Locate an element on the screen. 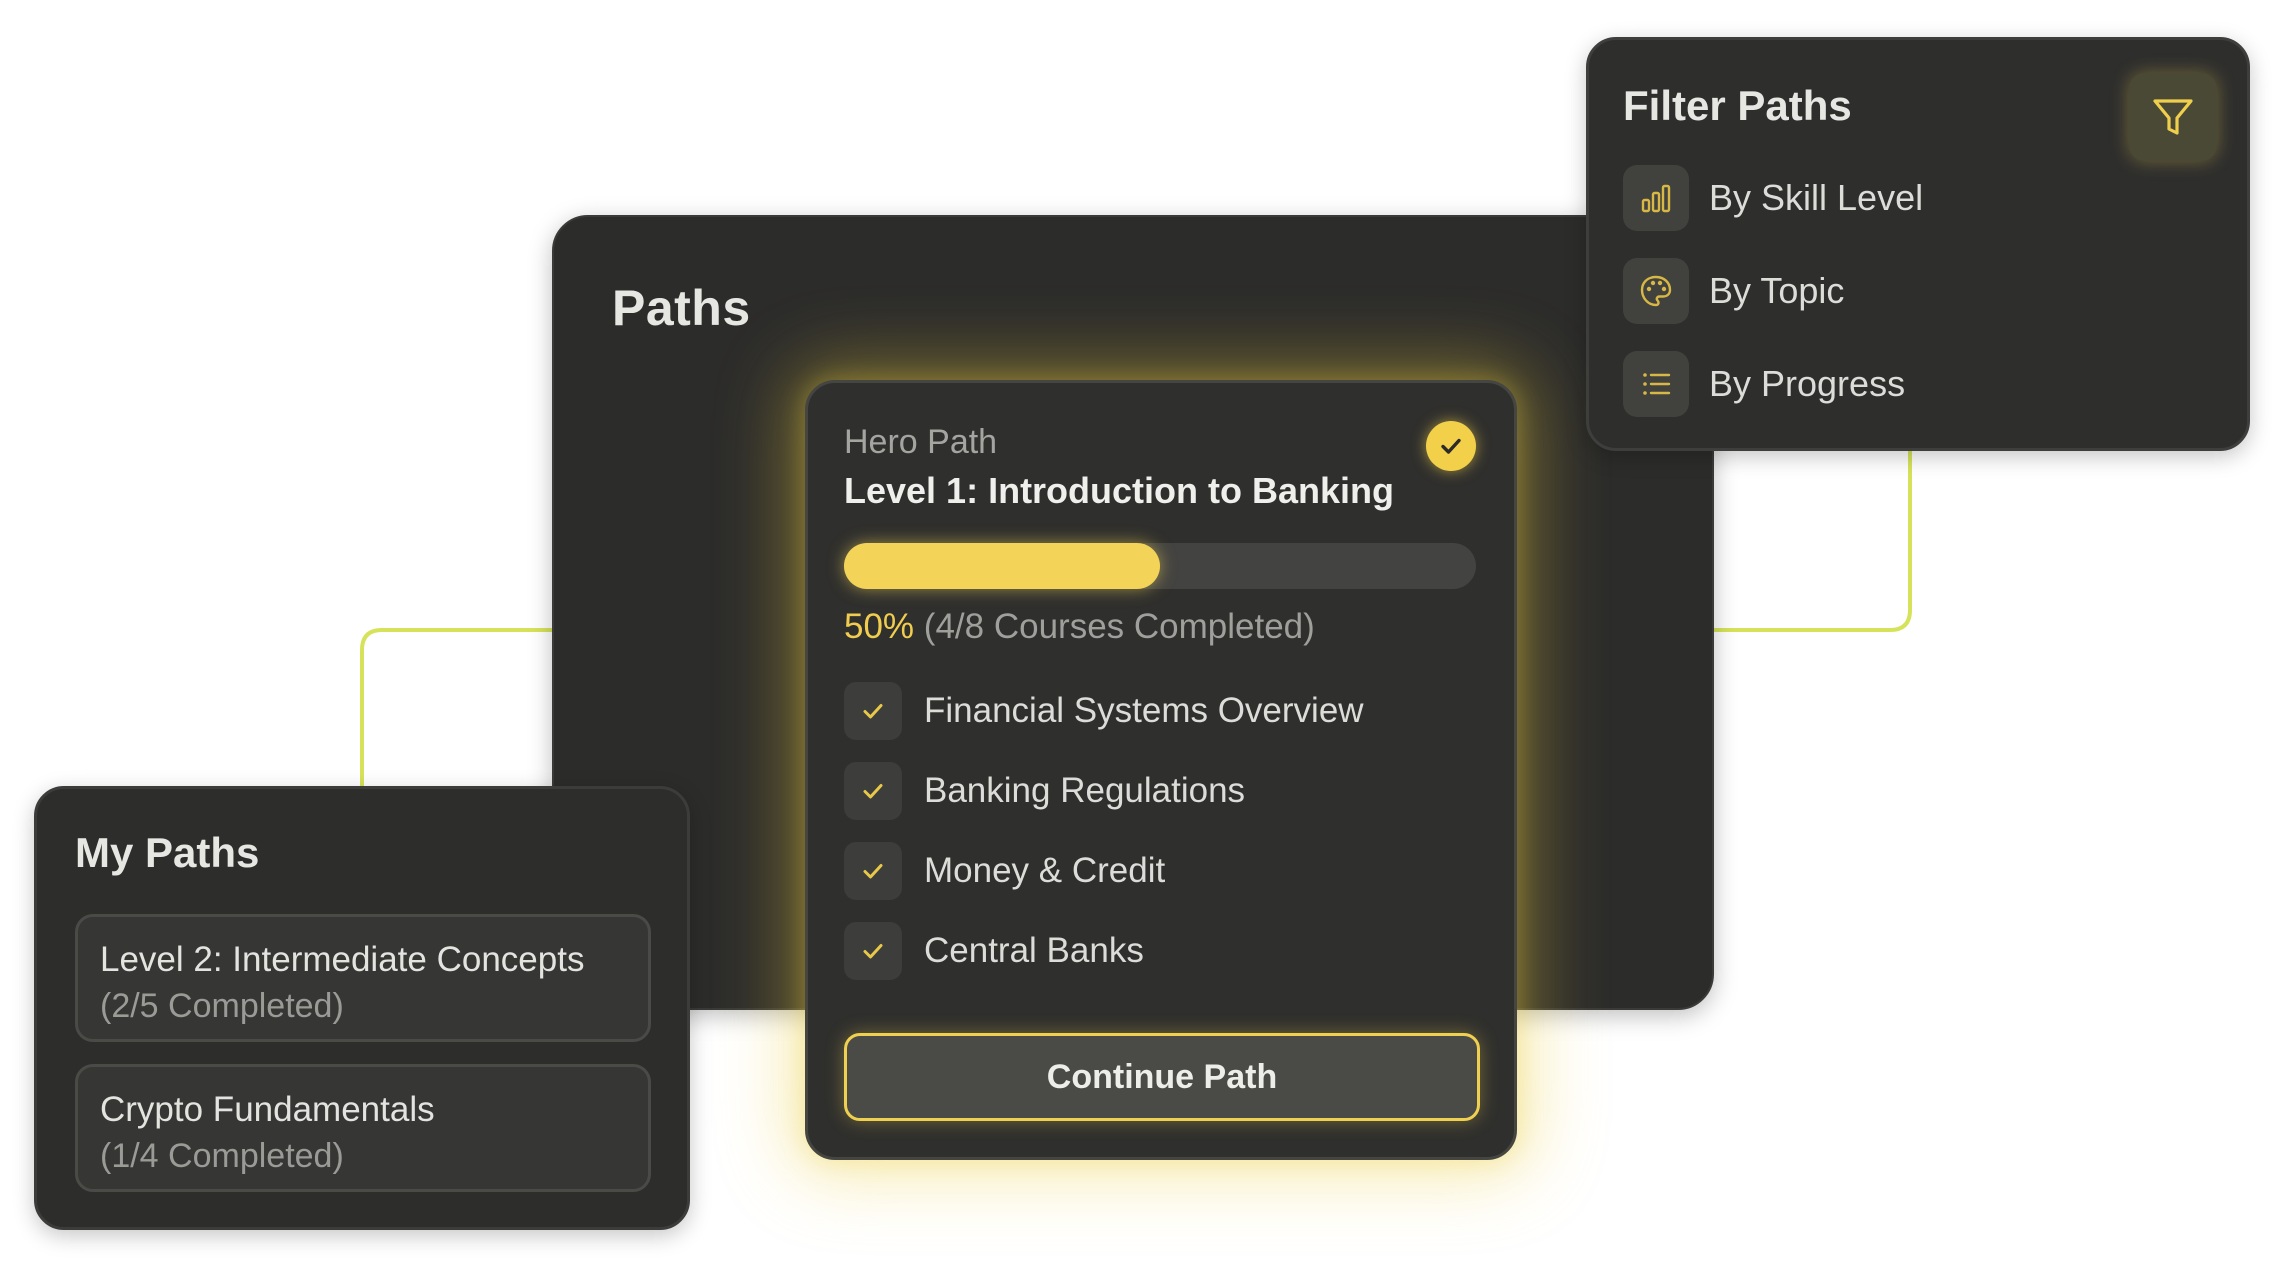 Image resolution: width=2274 pixels, height=1282 pixels. continue-path-button: Continue Path is located at coordinates (1162, 1077).